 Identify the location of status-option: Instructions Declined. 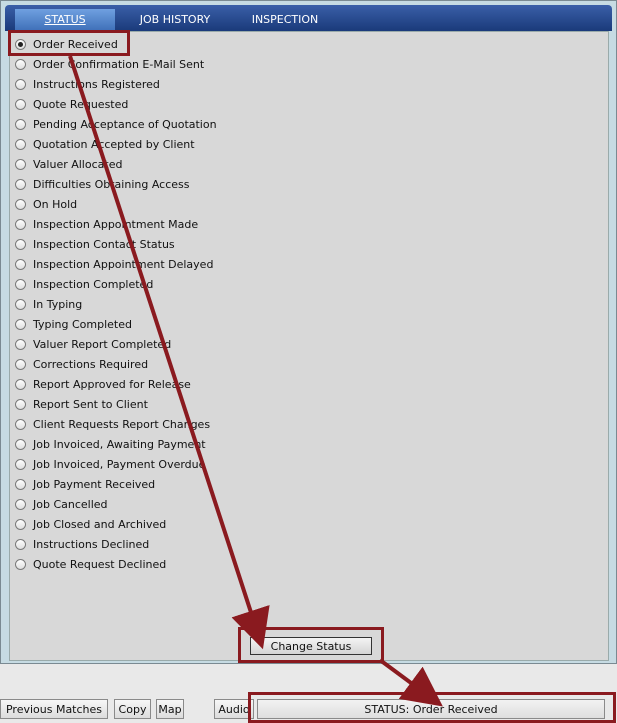
(82, 544).